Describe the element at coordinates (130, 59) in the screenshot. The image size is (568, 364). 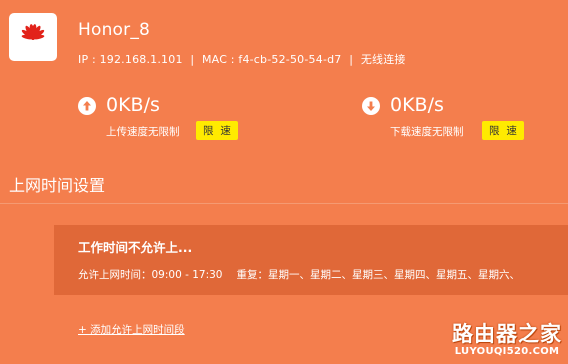
I see `ip-address: IP : 192.168.1.101` at that location.